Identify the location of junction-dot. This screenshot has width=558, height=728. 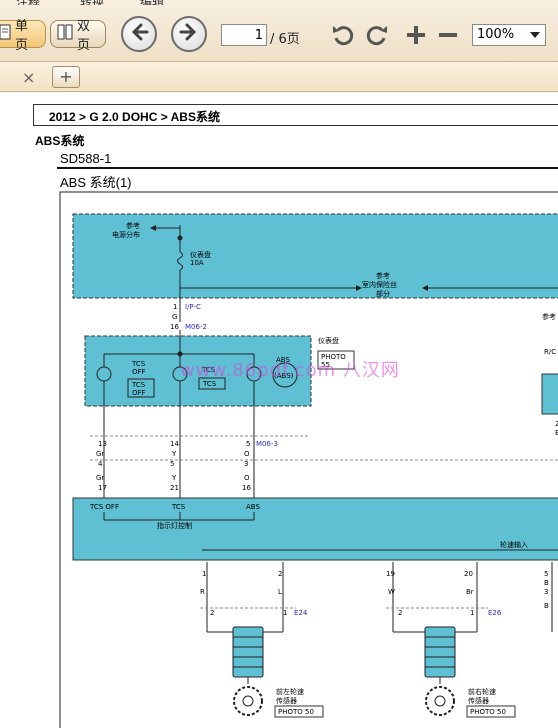
(180, 238).